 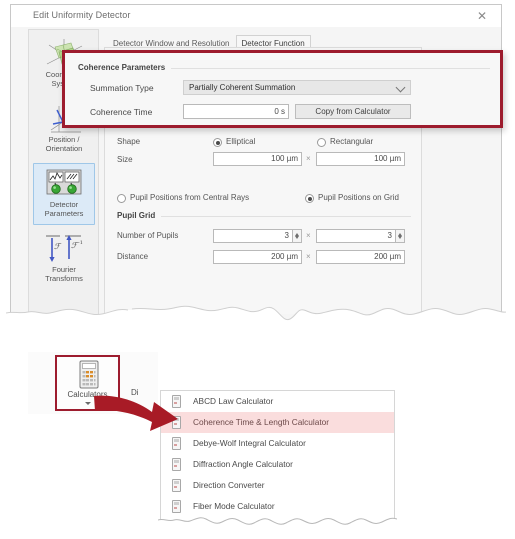 What do you see at coordinates (242, 87) in the screenshot?
I see `summation-type-value: Partially Coherent Summation` at bounding box center [242, 87].